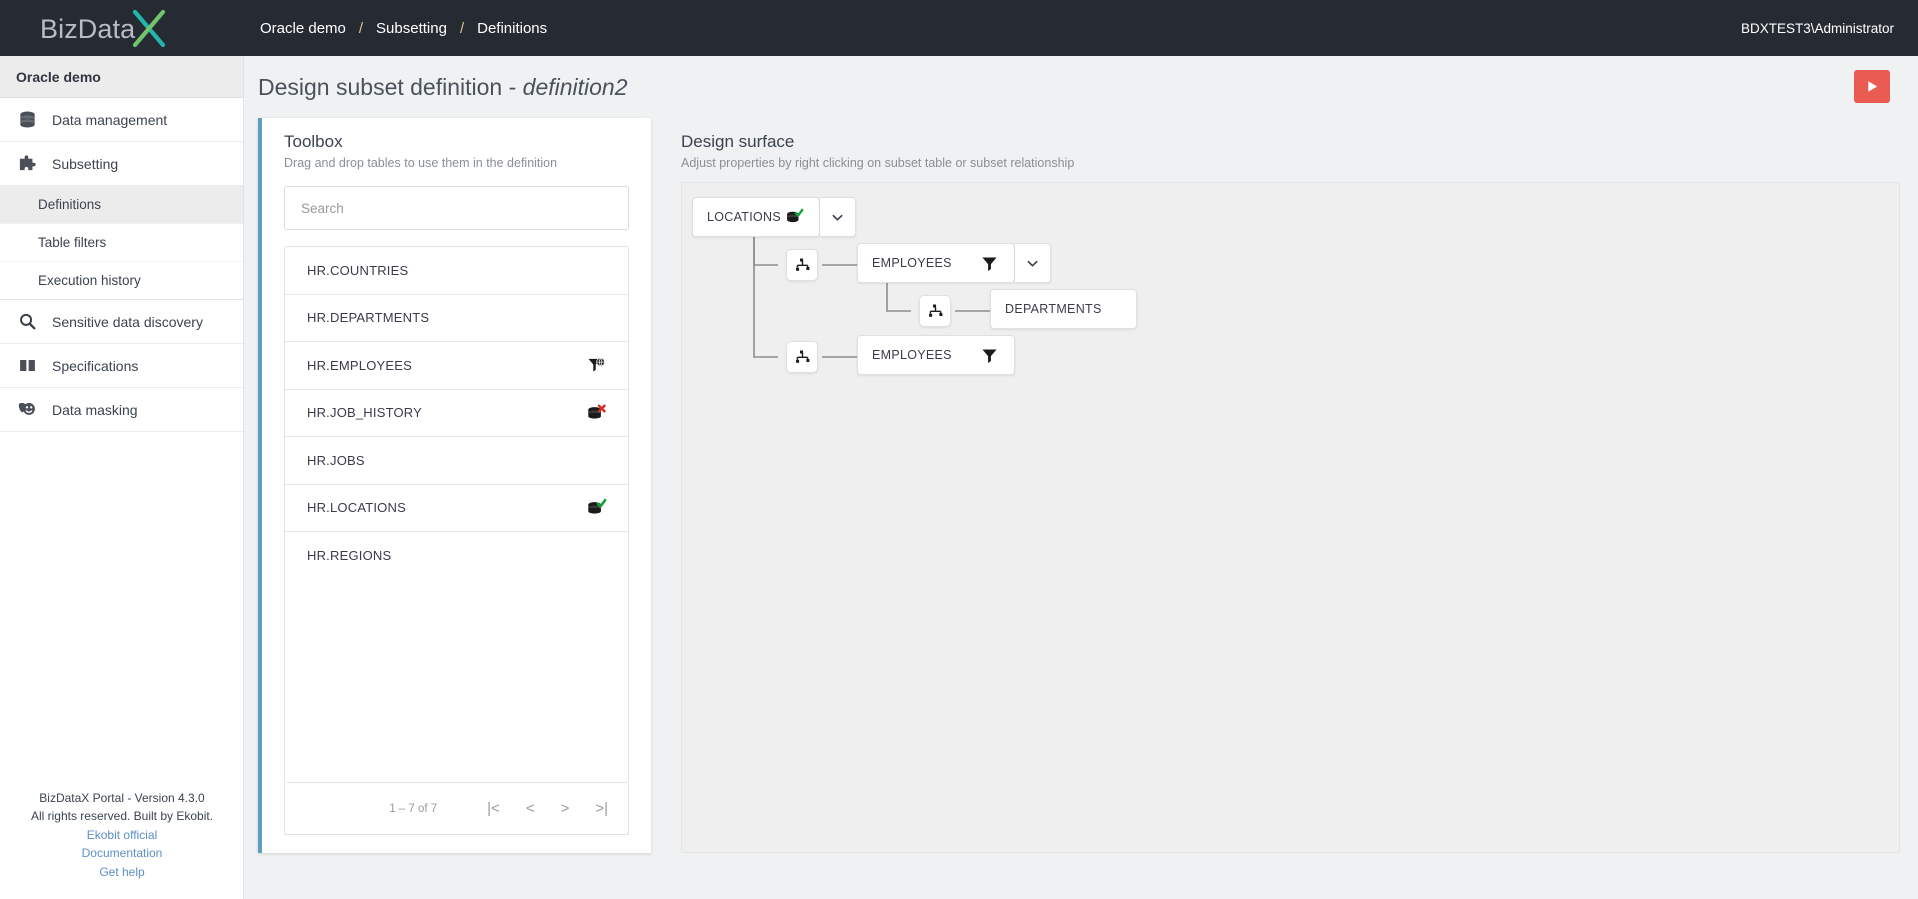  I want to click on logo-word: BizData, so click(88, 29).